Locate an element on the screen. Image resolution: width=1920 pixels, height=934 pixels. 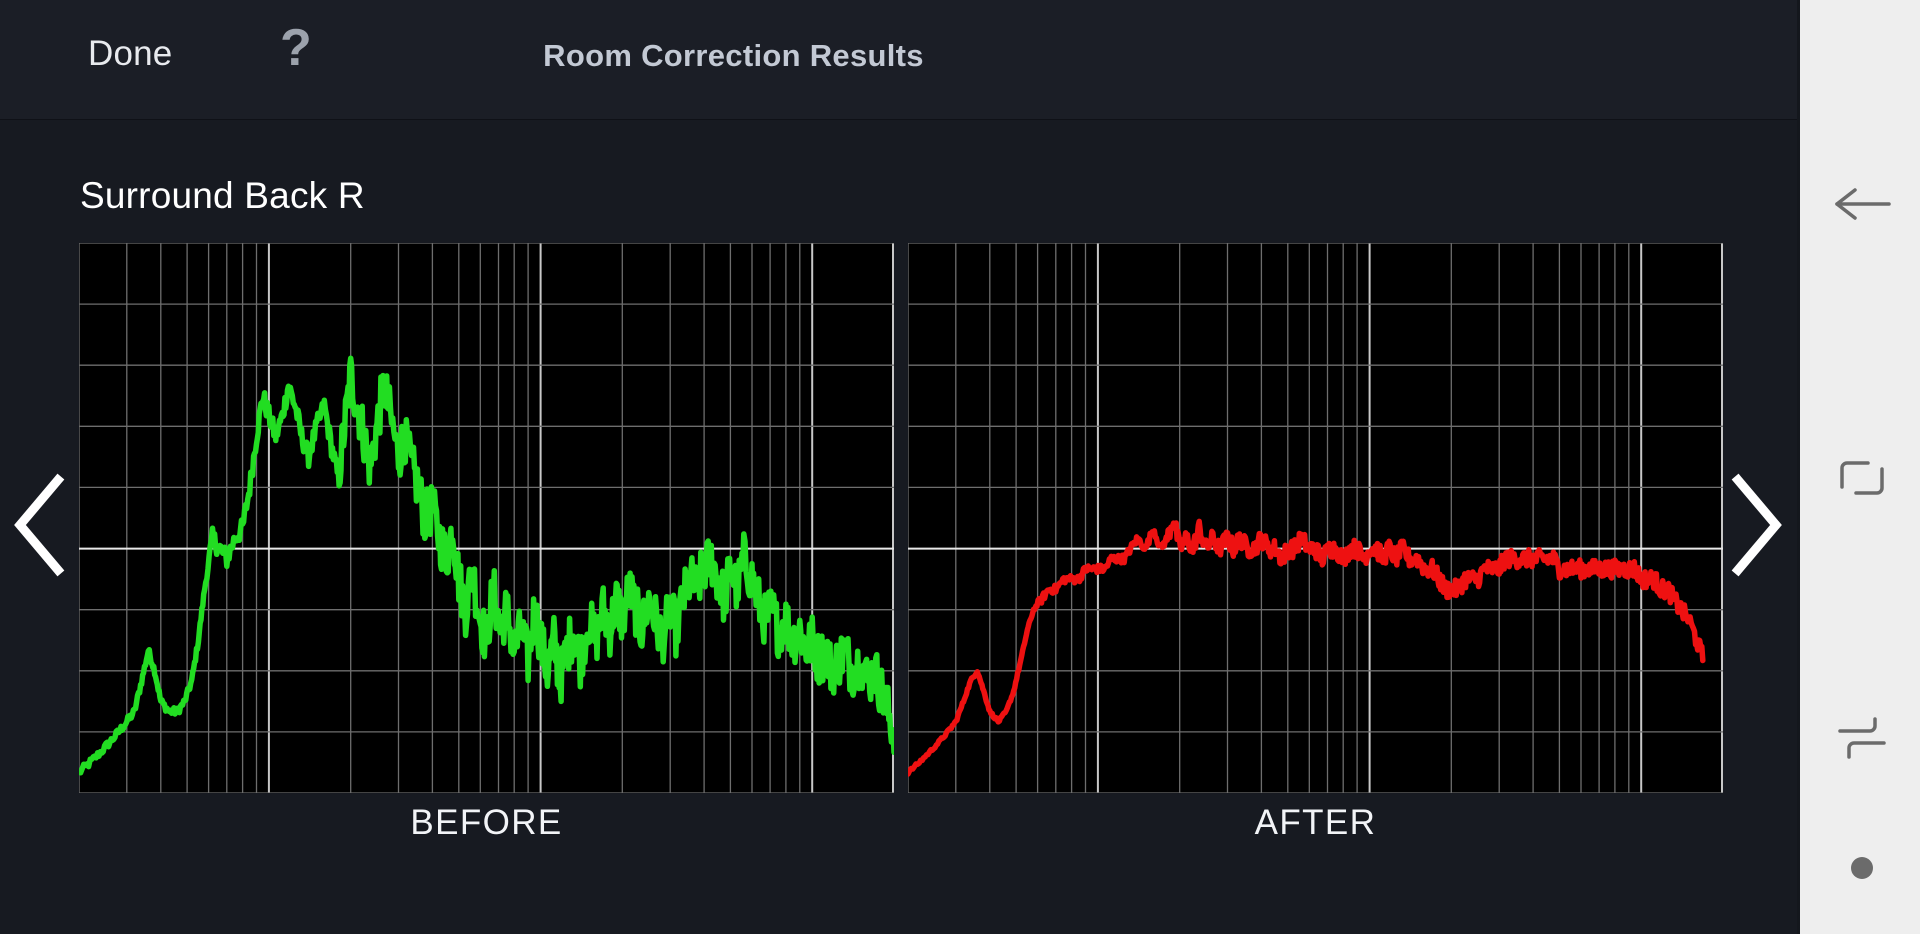
split-screen-icon is located at coordinates (1860, 738).